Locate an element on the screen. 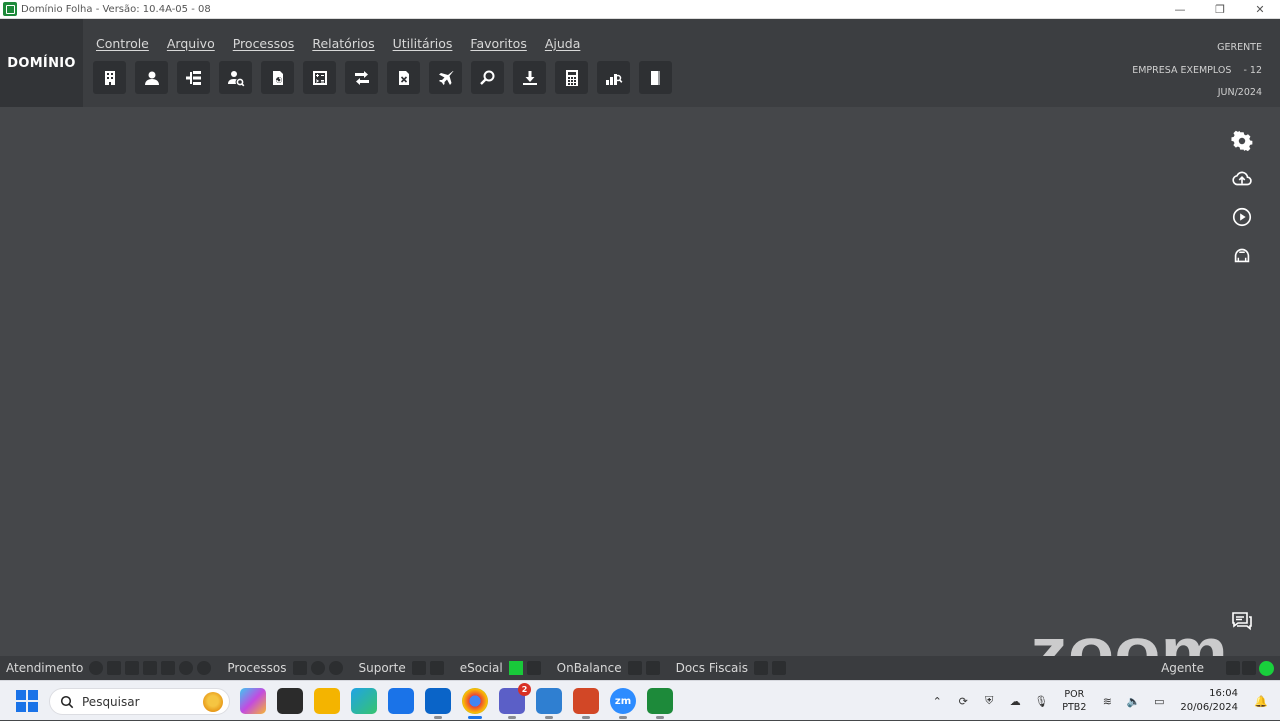  menu-utilitarios: Utilitários is located at coordinates (423, 43).